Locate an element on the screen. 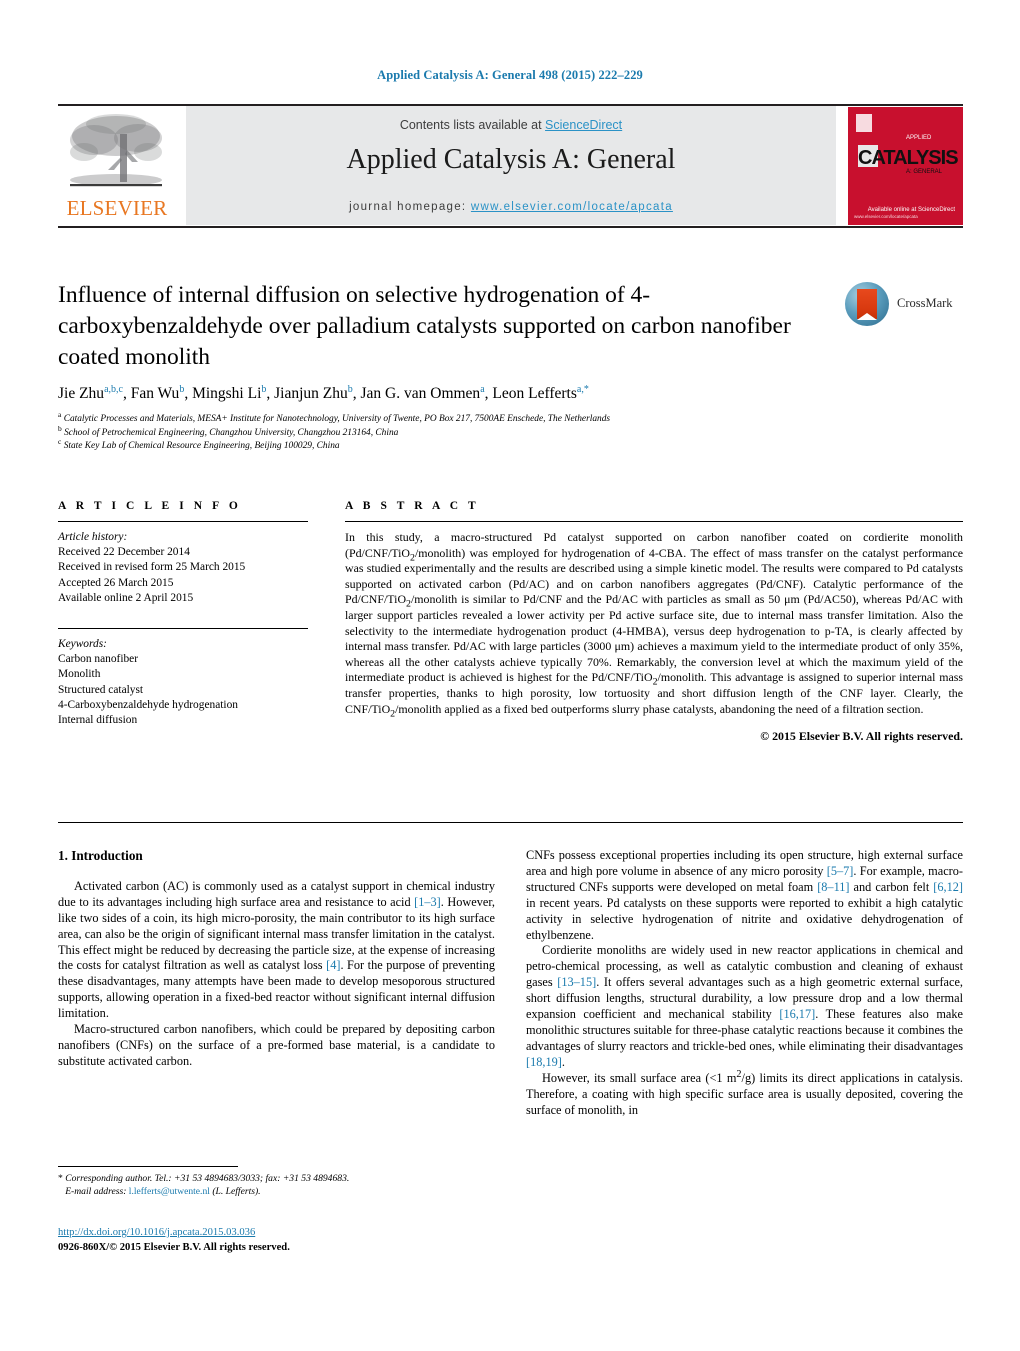 Image resolution: width=1020 pixels, height=1351 pixels. crossmark-badge: CrossMark is located at coordinates (904, 305).